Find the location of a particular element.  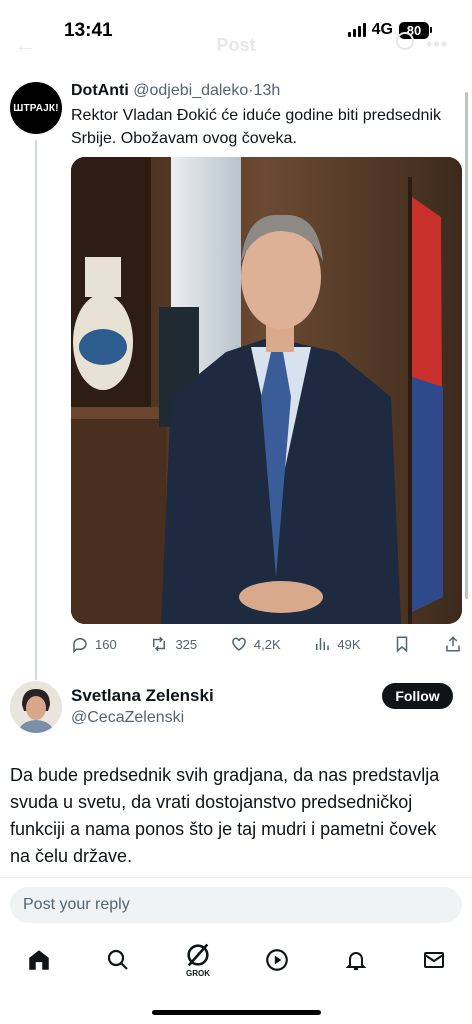

reply-avatar-image is located at coordinates (36, 707).